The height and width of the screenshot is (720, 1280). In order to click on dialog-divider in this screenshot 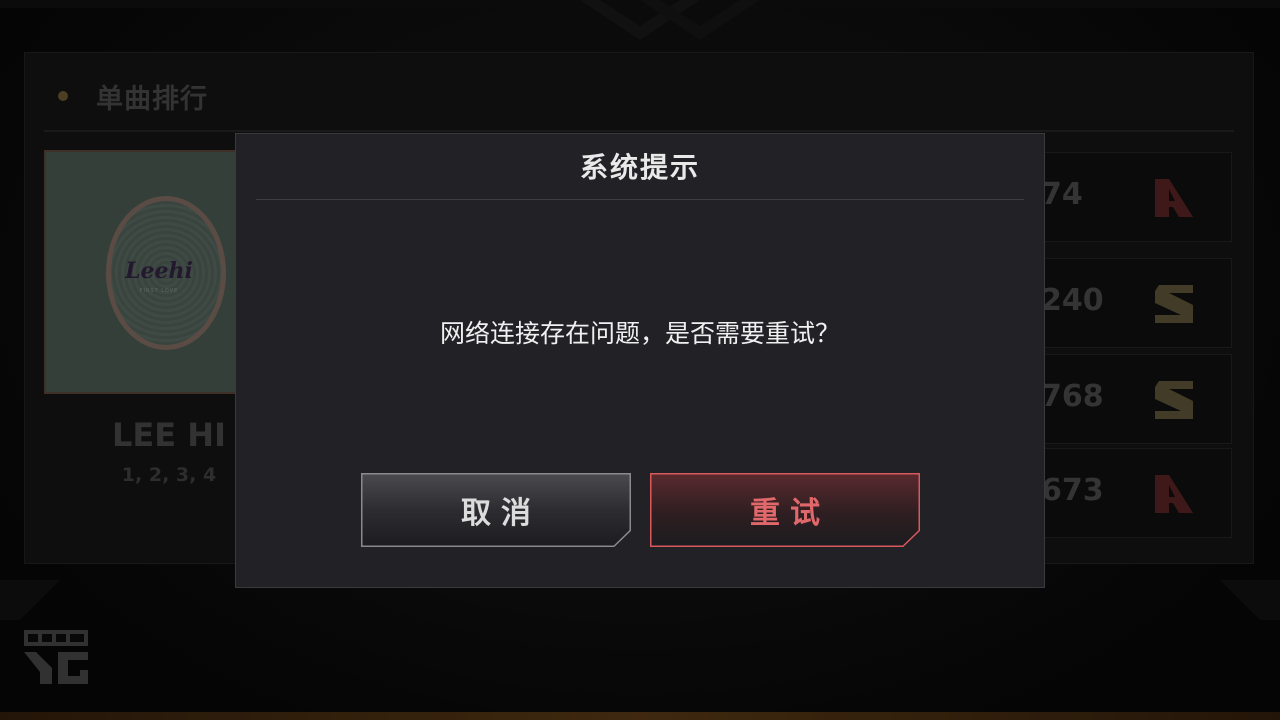, I will do `click(640, 199)`.